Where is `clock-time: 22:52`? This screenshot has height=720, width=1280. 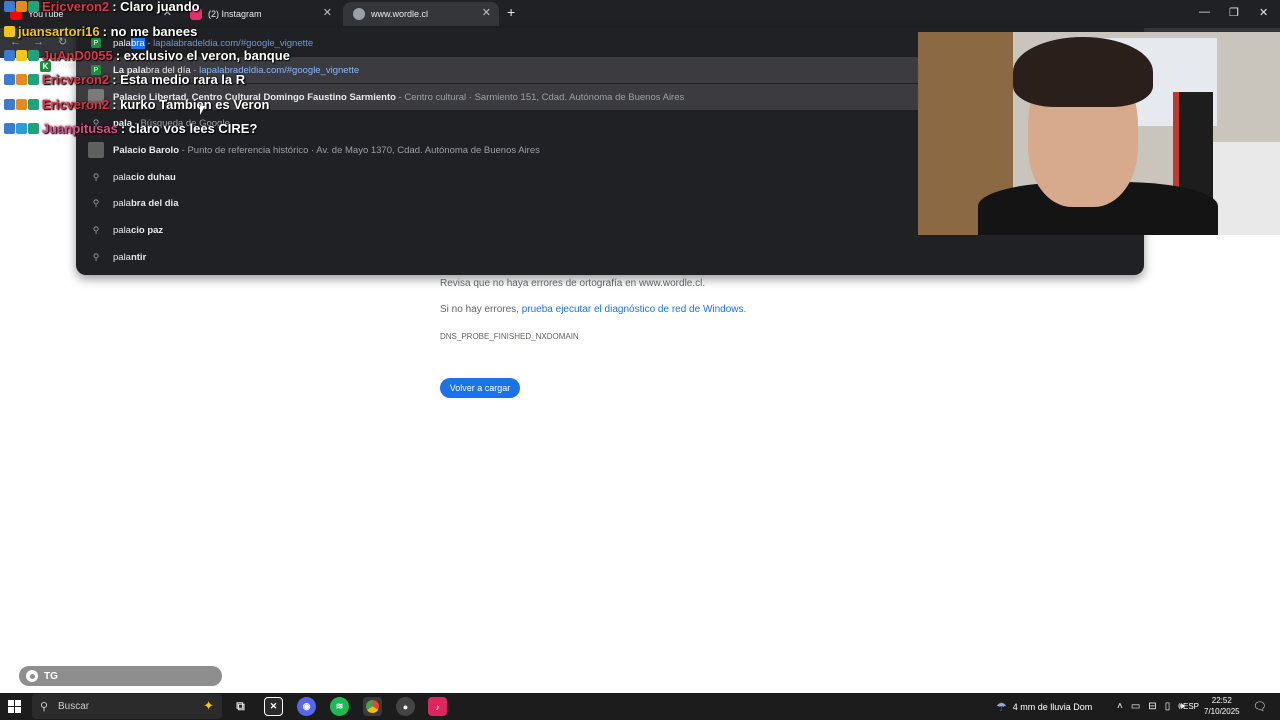 clock-time: 22:52 is located at coordinates (1221, 700).